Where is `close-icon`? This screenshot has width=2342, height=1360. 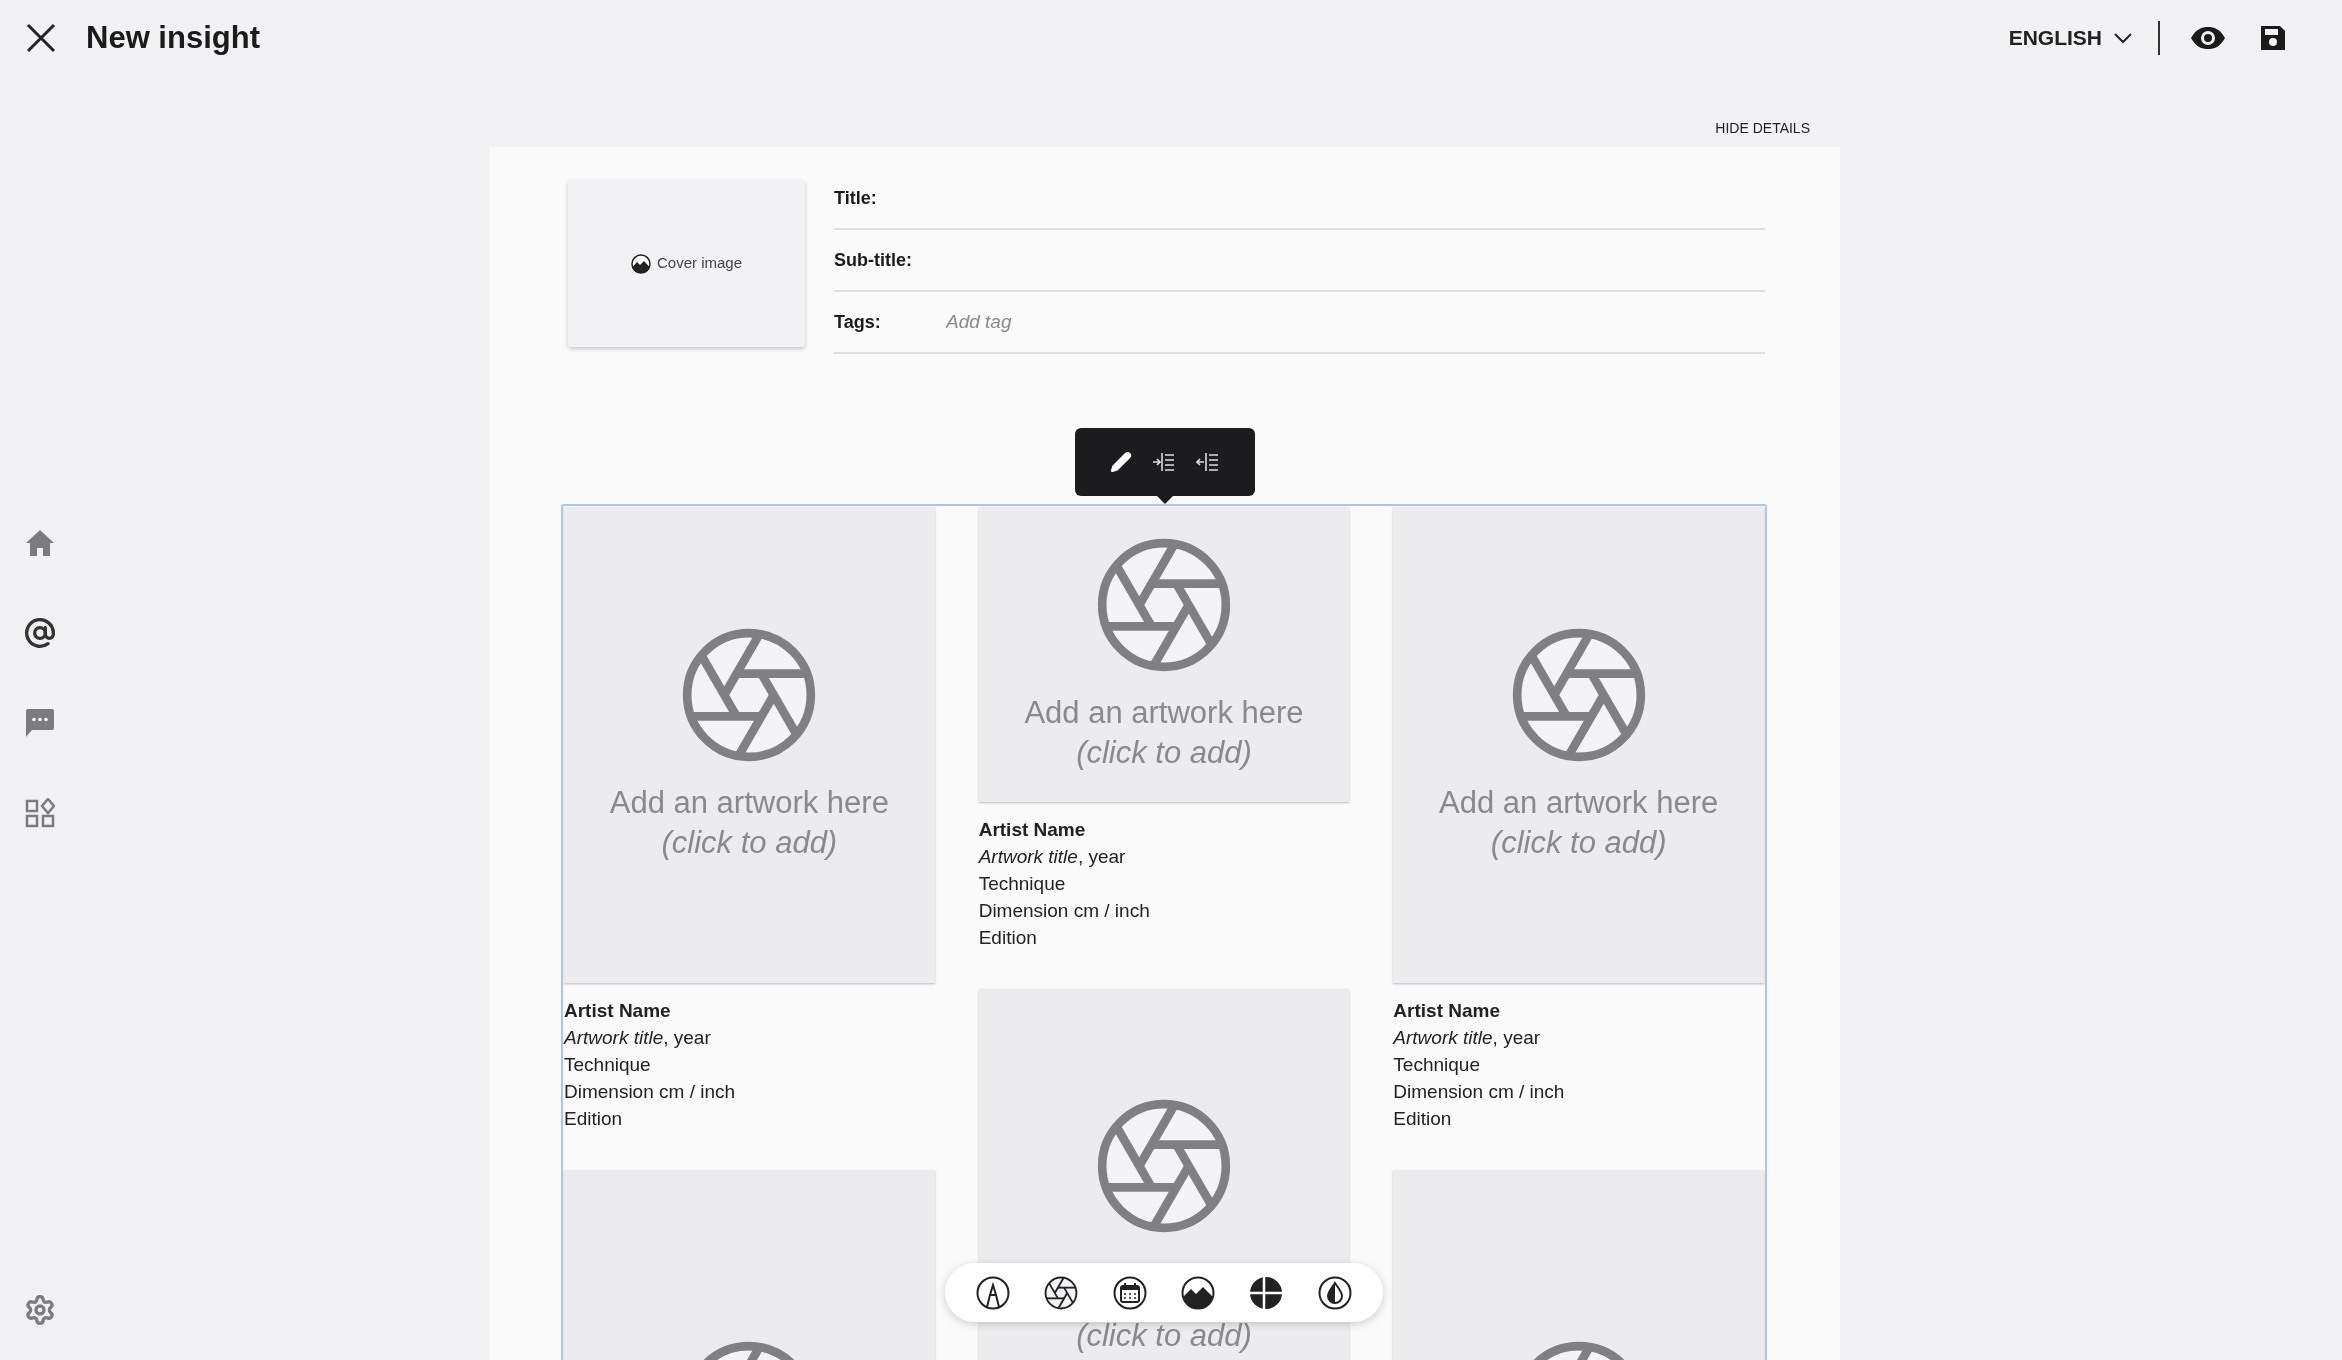
close-icon is located at coordinates (41, 38).